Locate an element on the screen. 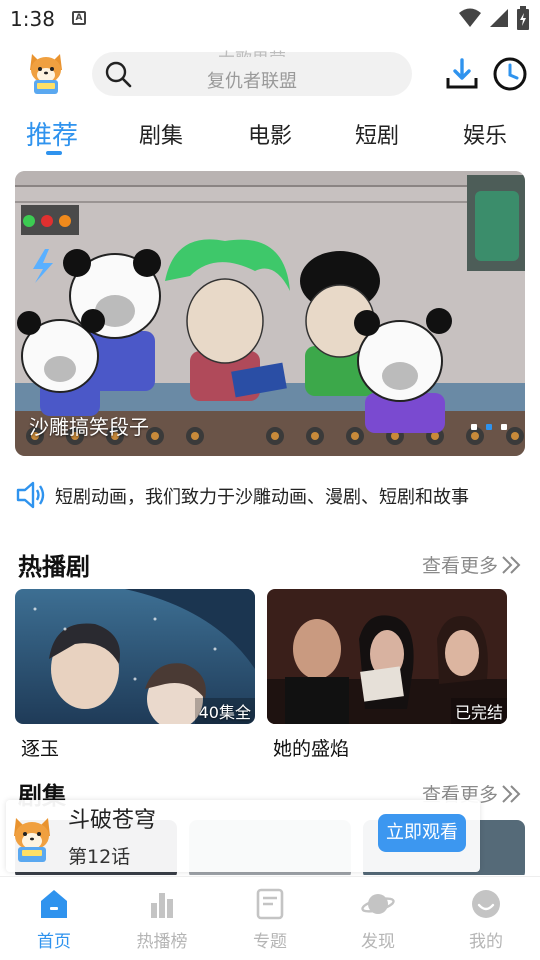 The height and width of the screenshot is (960, 540). tab-movies: 电影 is located at coordinates (270, 134).